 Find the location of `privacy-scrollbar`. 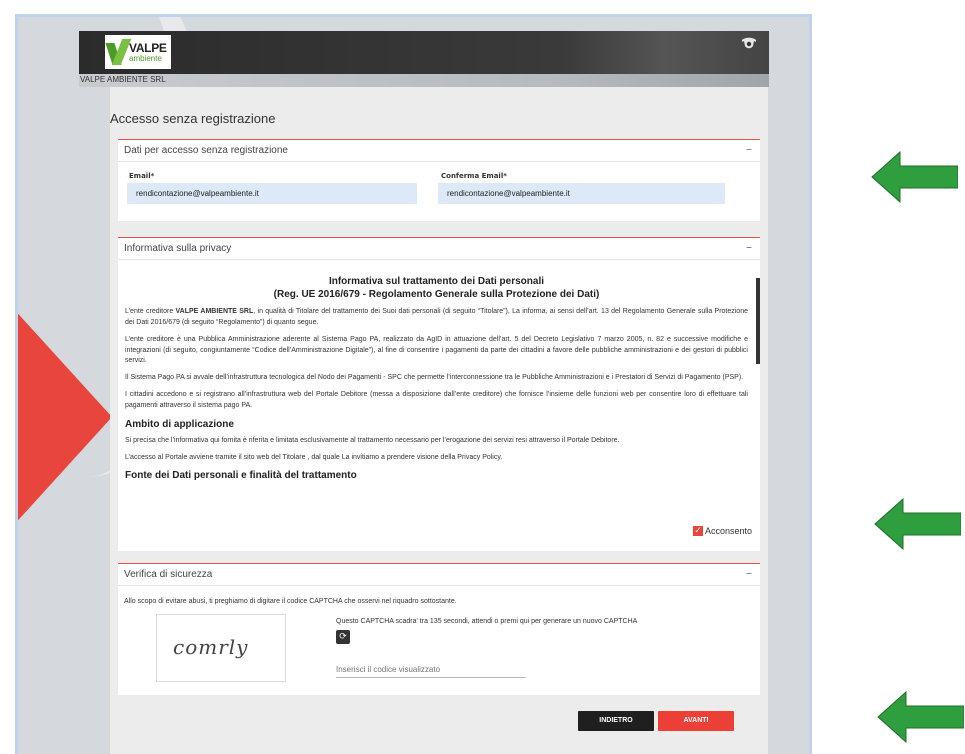

privacy-scrollbar is located at coordinates (758, 321).